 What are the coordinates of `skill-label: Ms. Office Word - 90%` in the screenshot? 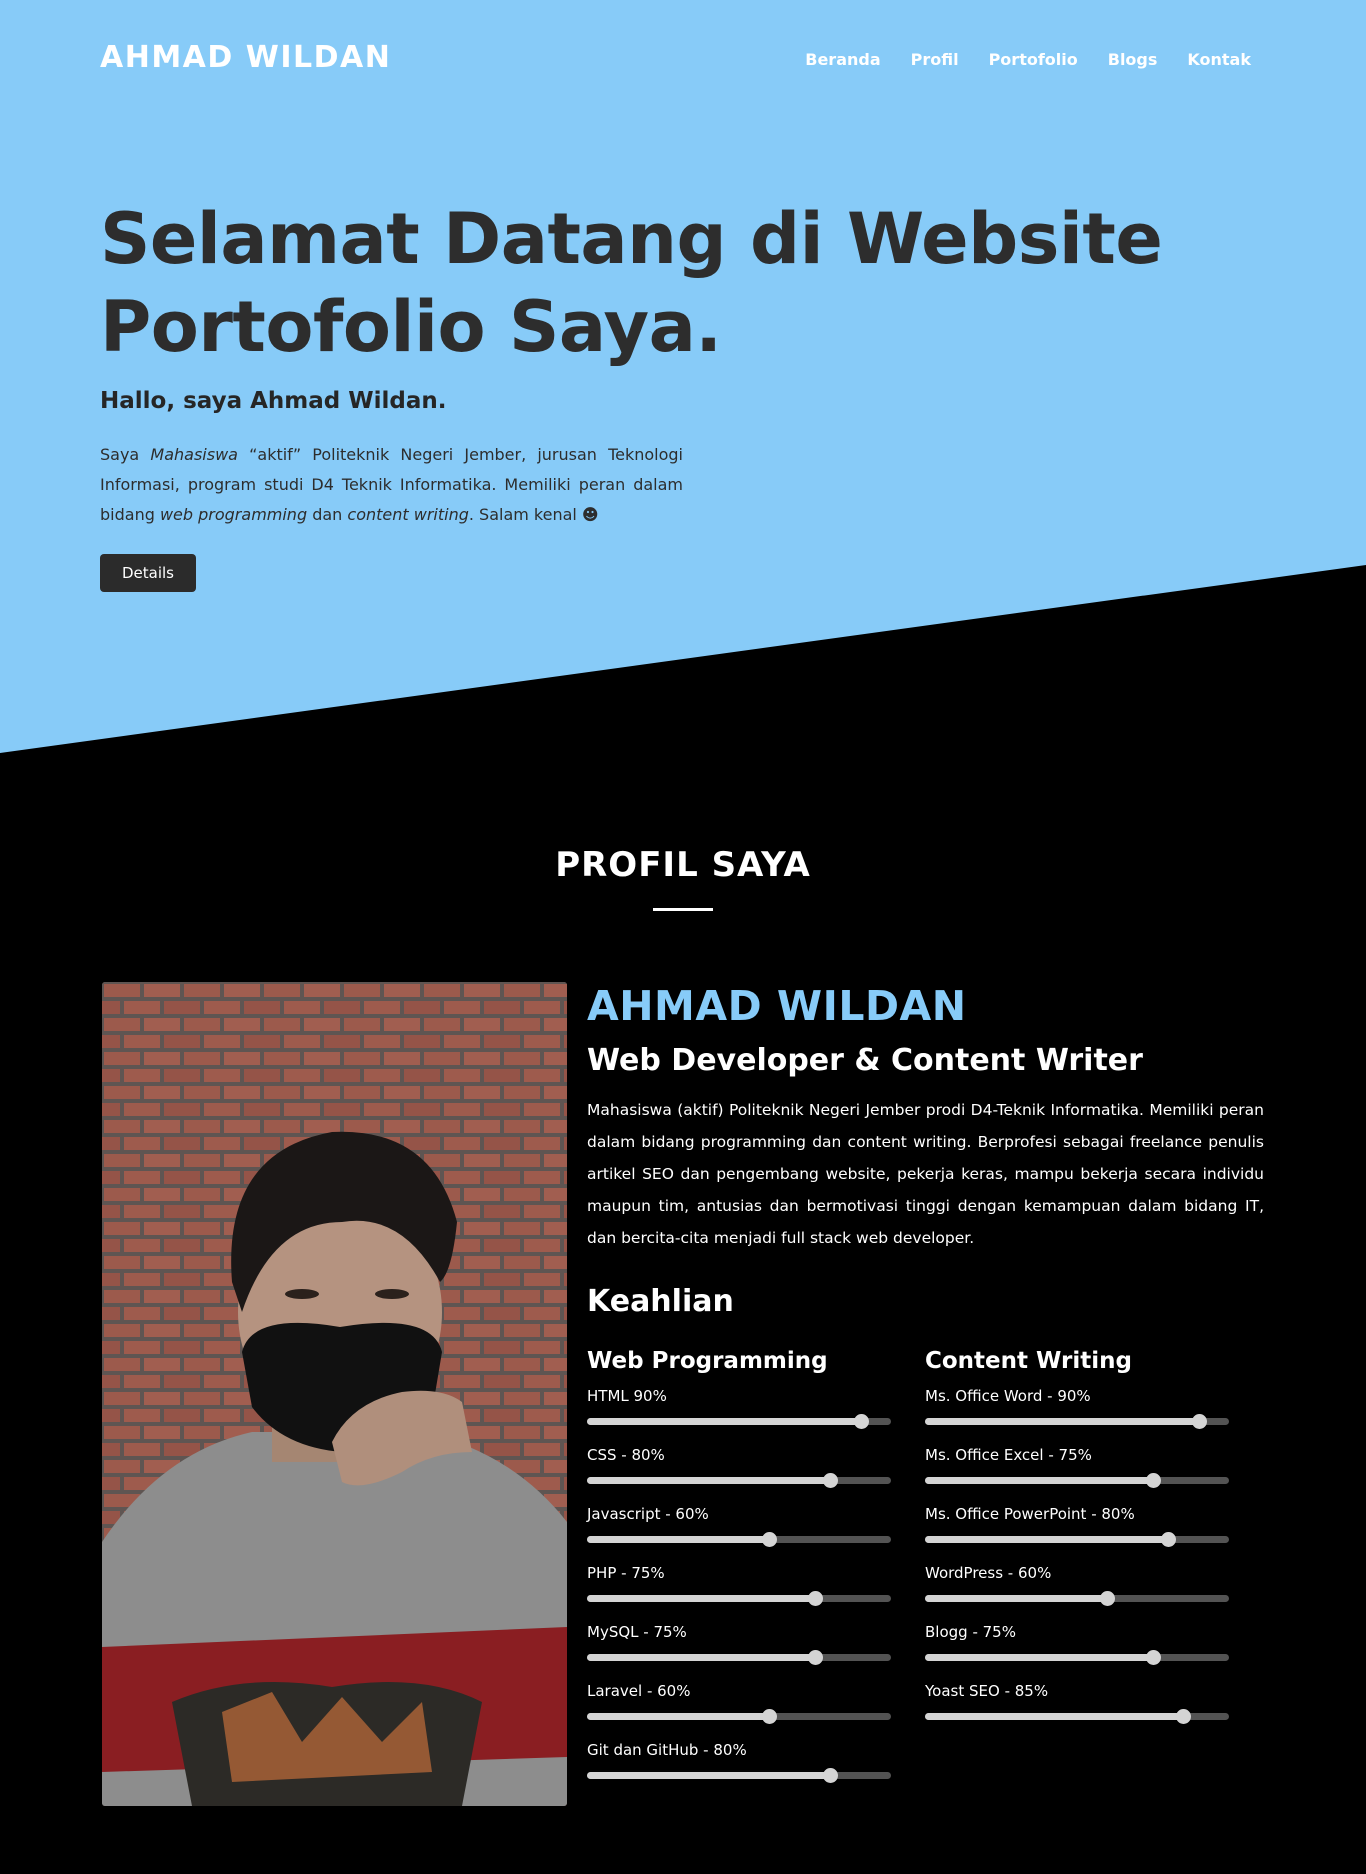 It's located at (1008, 1396).